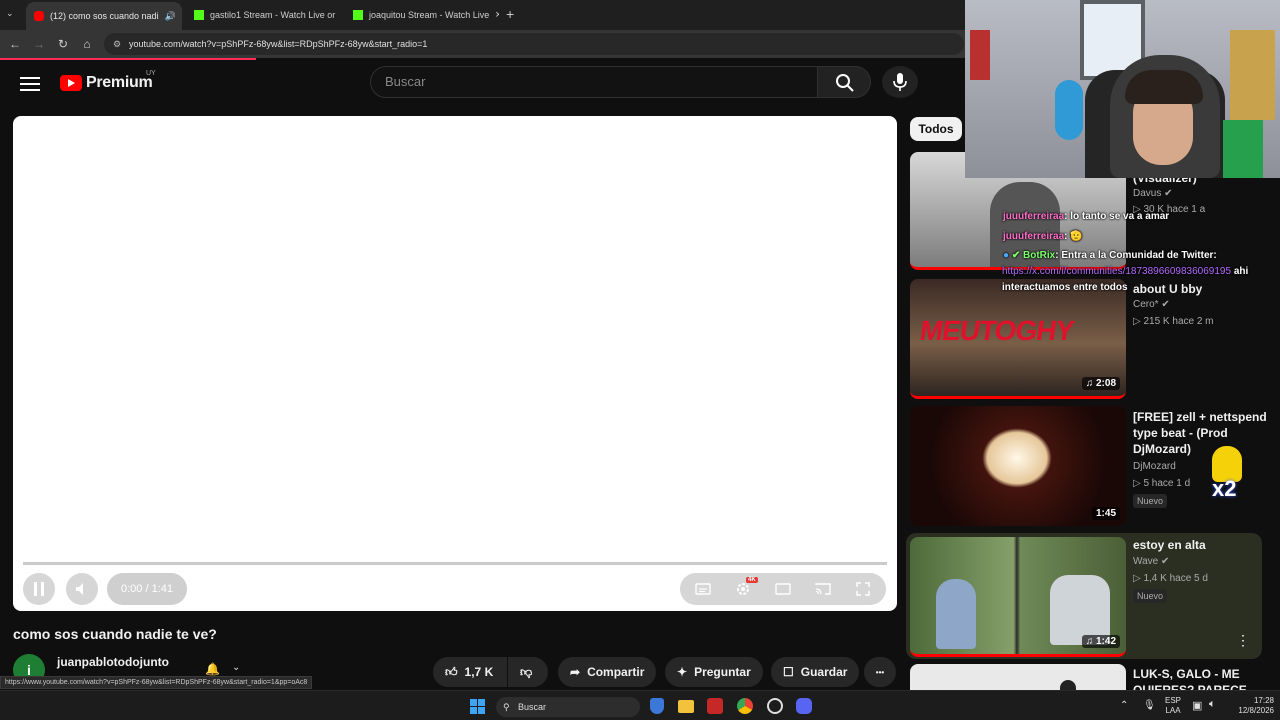 Image resolution: width=1280 pixels, height=720 pixels. What do you see at coordinates (451, 671) in the screenshot?
I see `thumbs-up-icon: 👍︎` at bounding box center [451, 671].